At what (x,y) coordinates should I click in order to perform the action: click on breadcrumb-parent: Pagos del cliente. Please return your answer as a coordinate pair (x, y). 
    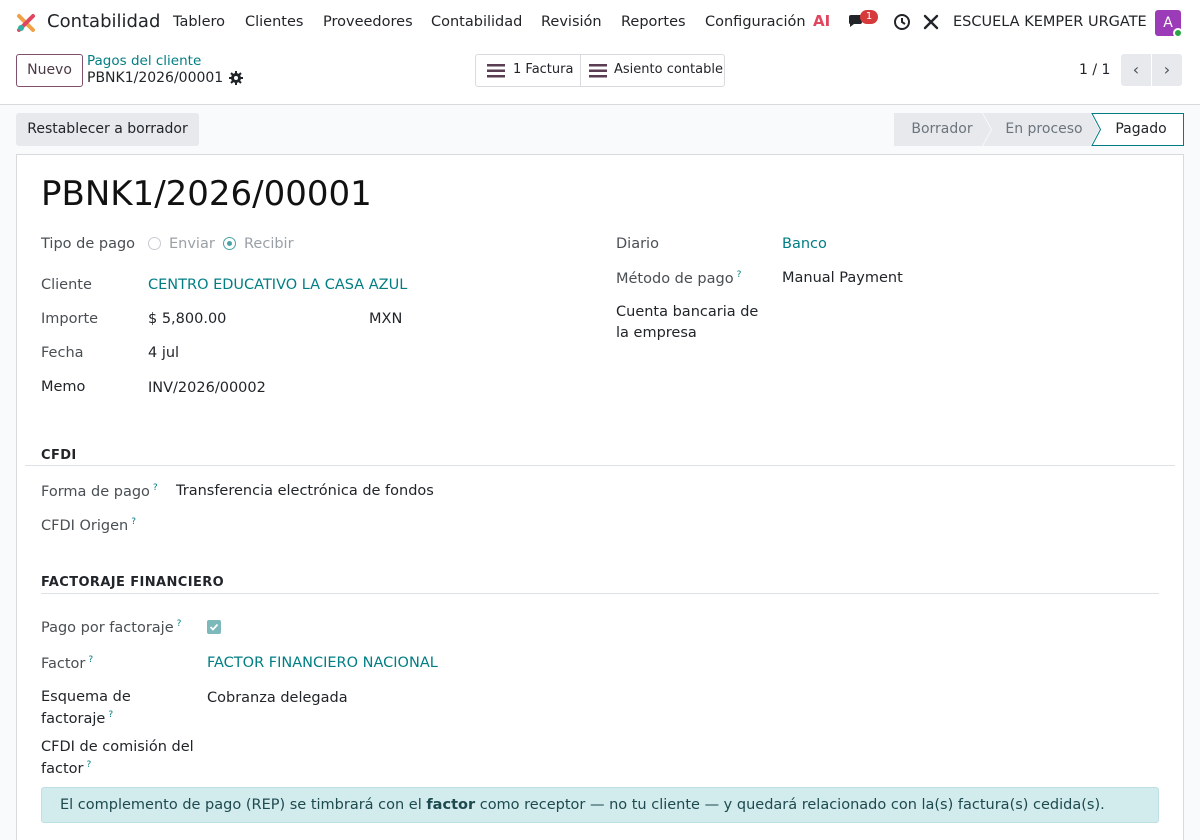
    Looking at the image, I should click on (144, 61).